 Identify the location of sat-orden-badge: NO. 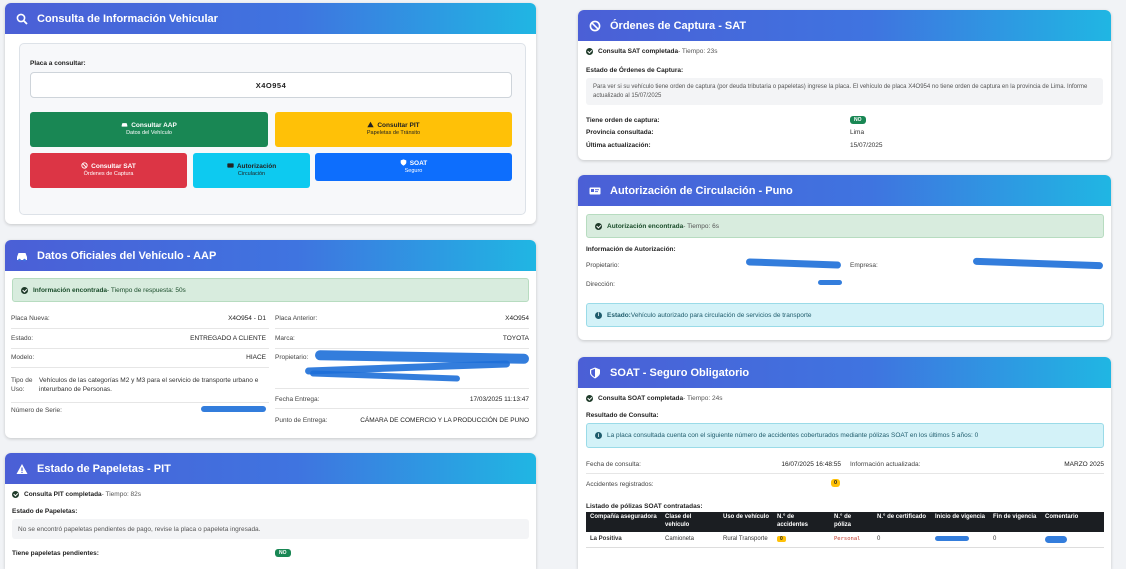
(858, 120).